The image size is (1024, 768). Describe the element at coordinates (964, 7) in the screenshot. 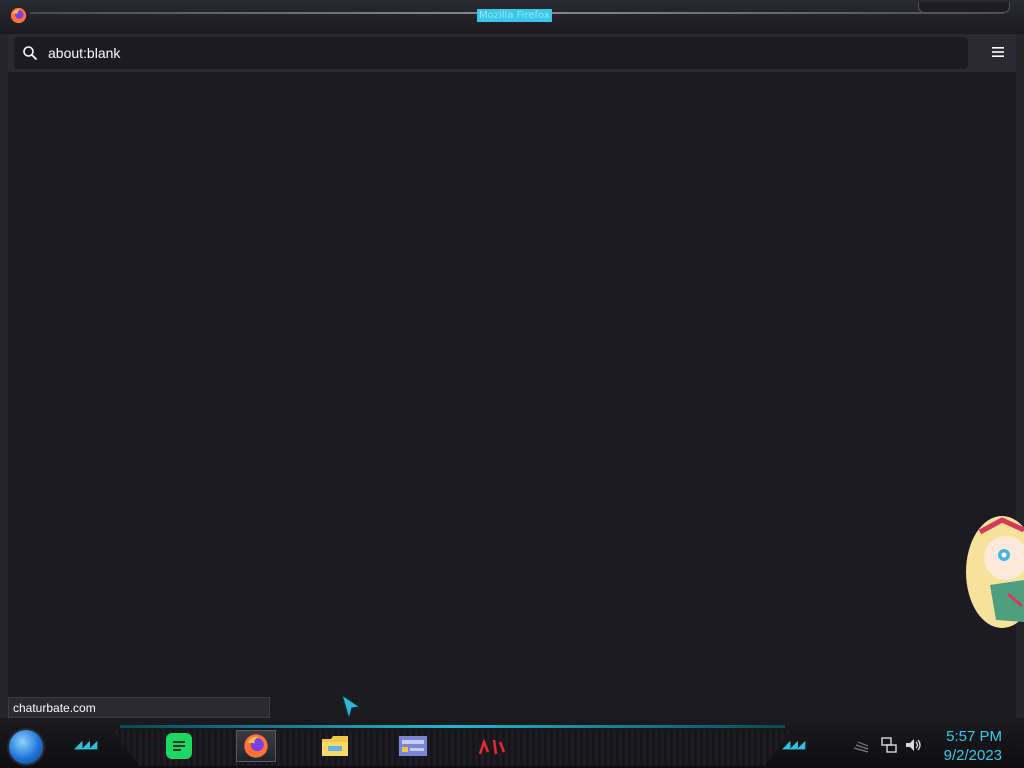

I see `window-controls` at that location.